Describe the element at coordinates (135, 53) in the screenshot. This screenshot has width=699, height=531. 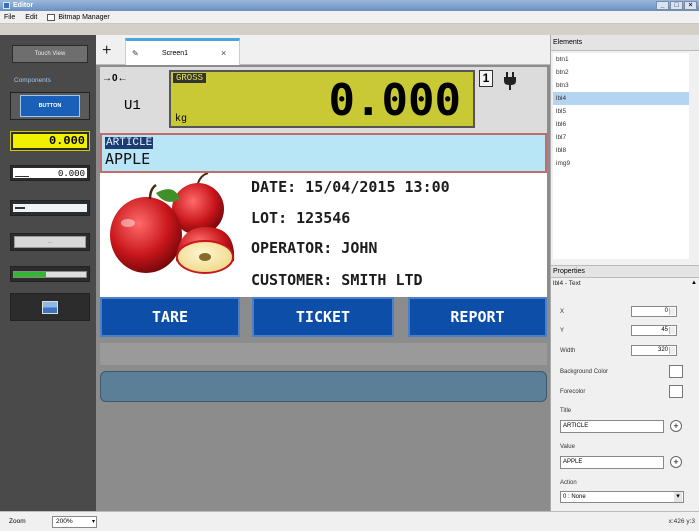
I see `pencil-icon: ✎` at that location.